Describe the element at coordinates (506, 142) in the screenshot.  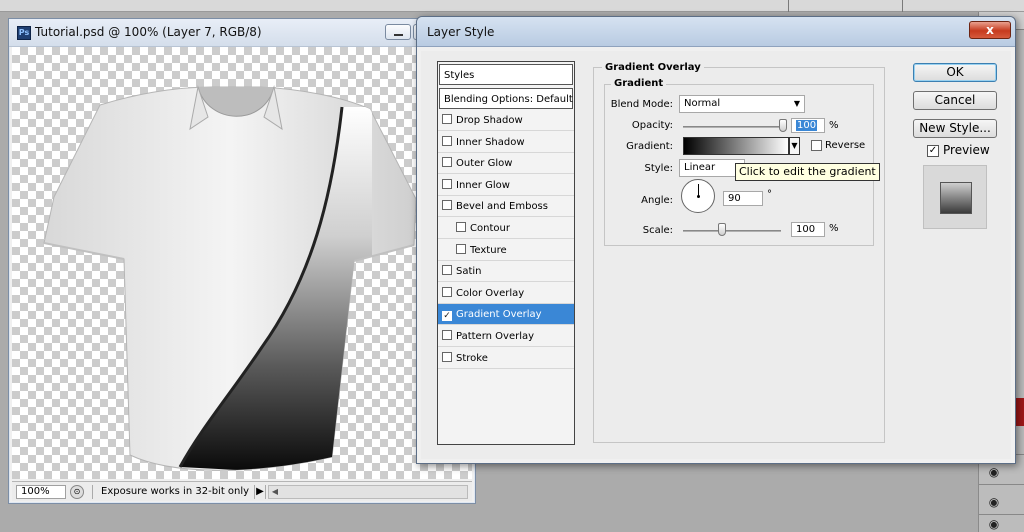
I see `style-item-inner-shadow: Inner Shadow` at that location.